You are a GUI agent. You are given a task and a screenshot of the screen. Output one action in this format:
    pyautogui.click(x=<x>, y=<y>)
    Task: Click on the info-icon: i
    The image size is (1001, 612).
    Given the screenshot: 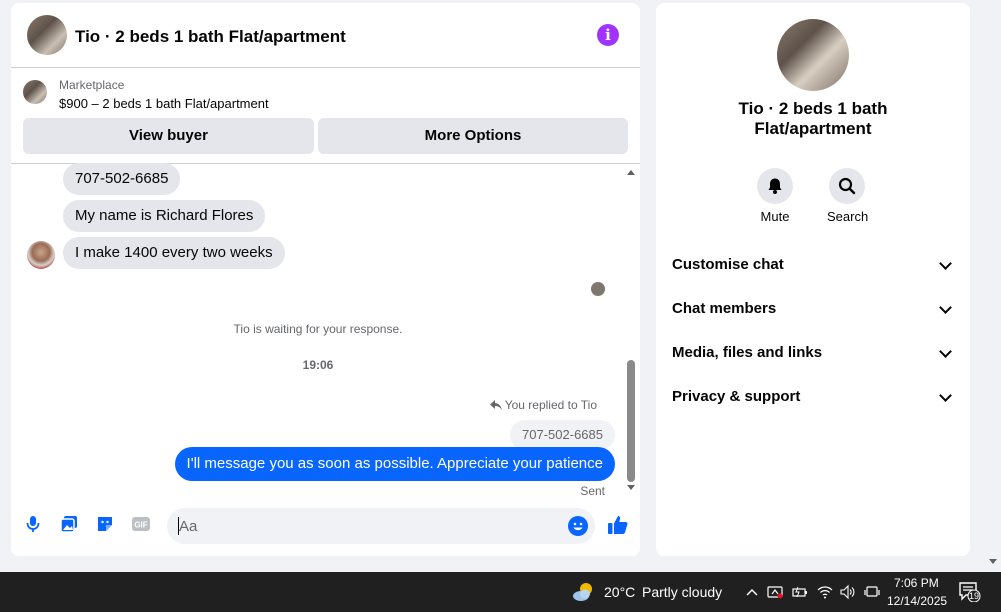 What is the action you would take?
    pyautogui.click(x=608, y=35)
    